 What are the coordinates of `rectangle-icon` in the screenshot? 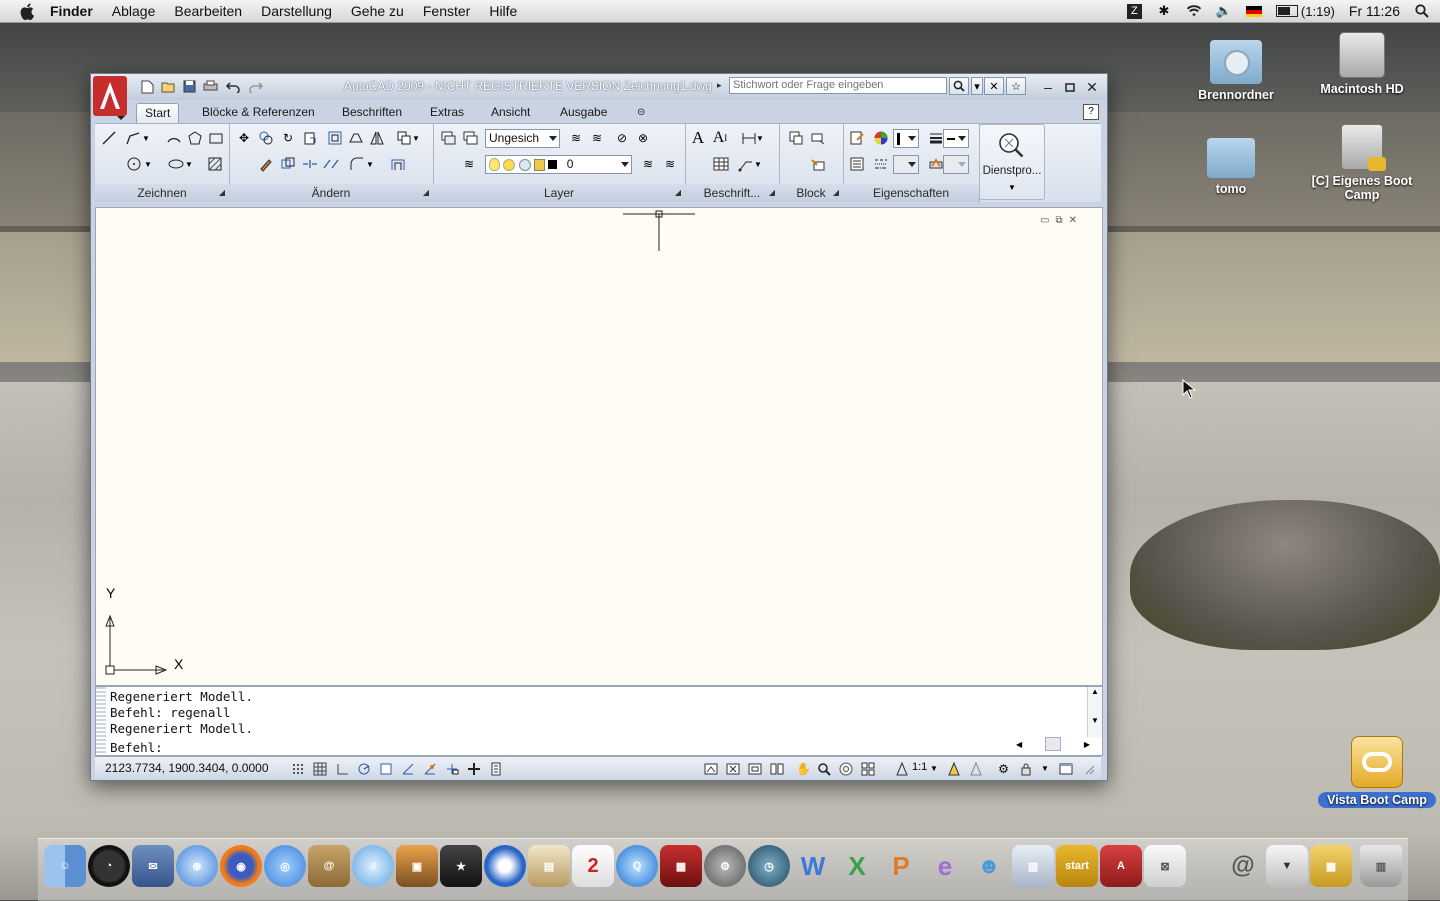 It's located at (216, 138).